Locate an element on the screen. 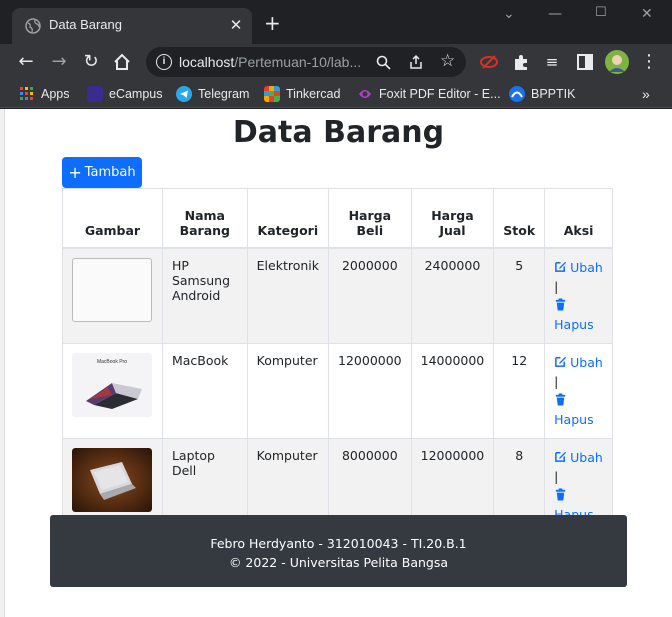 This screenshot has width=672, height=617. ecampus-icon is located at coordinates (95, 94).